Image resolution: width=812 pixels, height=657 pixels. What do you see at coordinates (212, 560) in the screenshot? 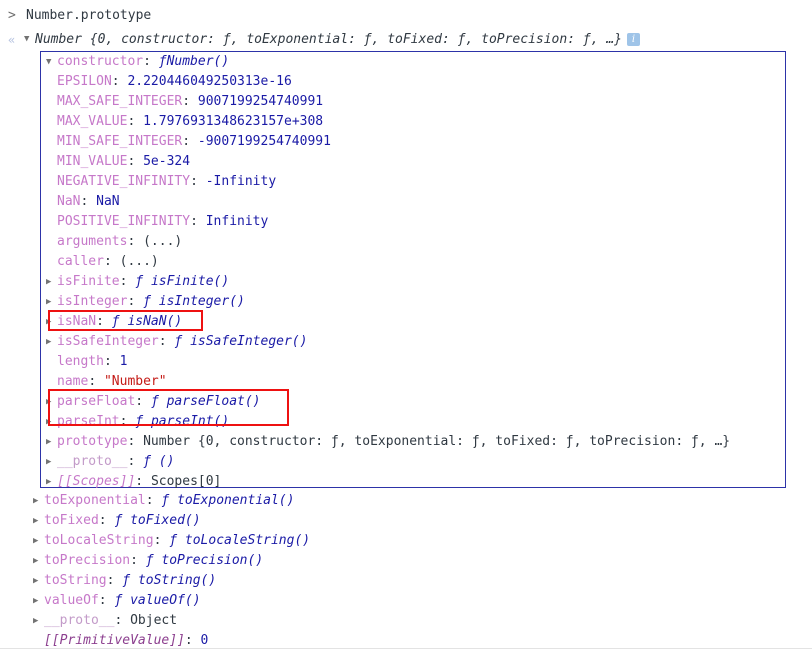
I see `property-value: toPrecision()` at bounding box center [212, 560].